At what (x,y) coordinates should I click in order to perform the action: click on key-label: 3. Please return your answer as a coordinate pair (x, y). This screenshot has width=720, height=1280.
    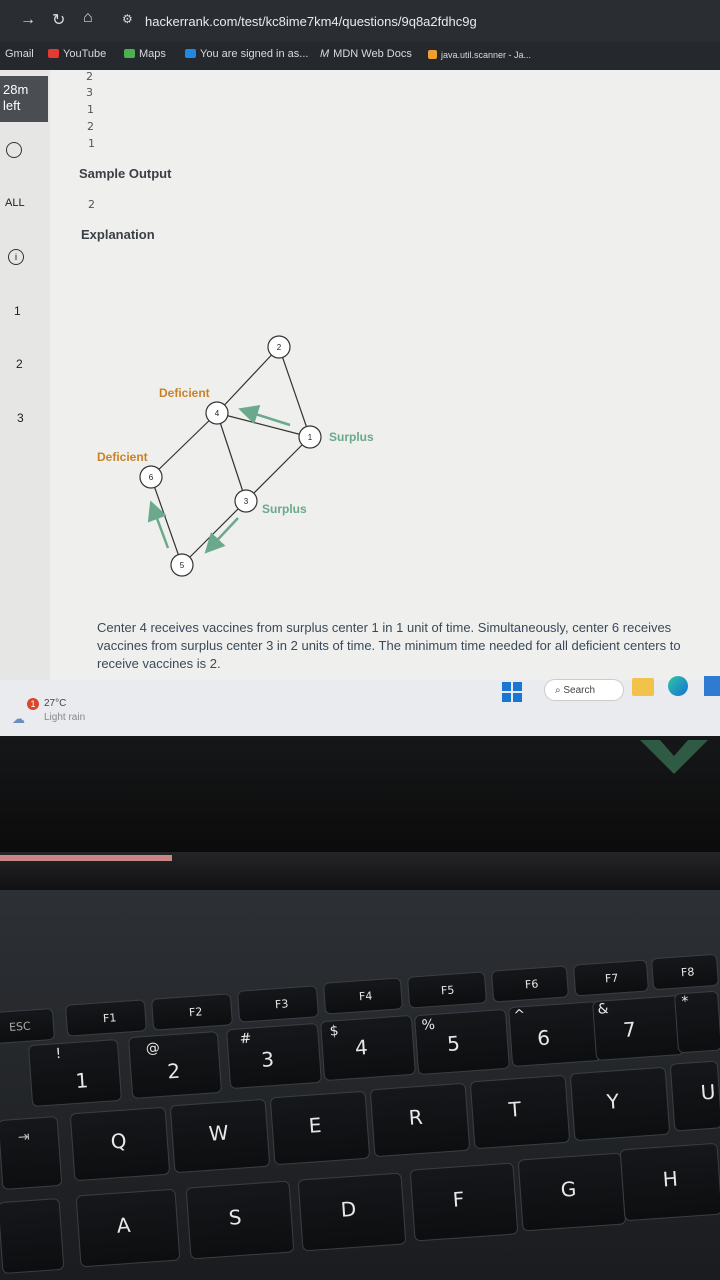
    Looking at the image, I should click on (267, 1059).